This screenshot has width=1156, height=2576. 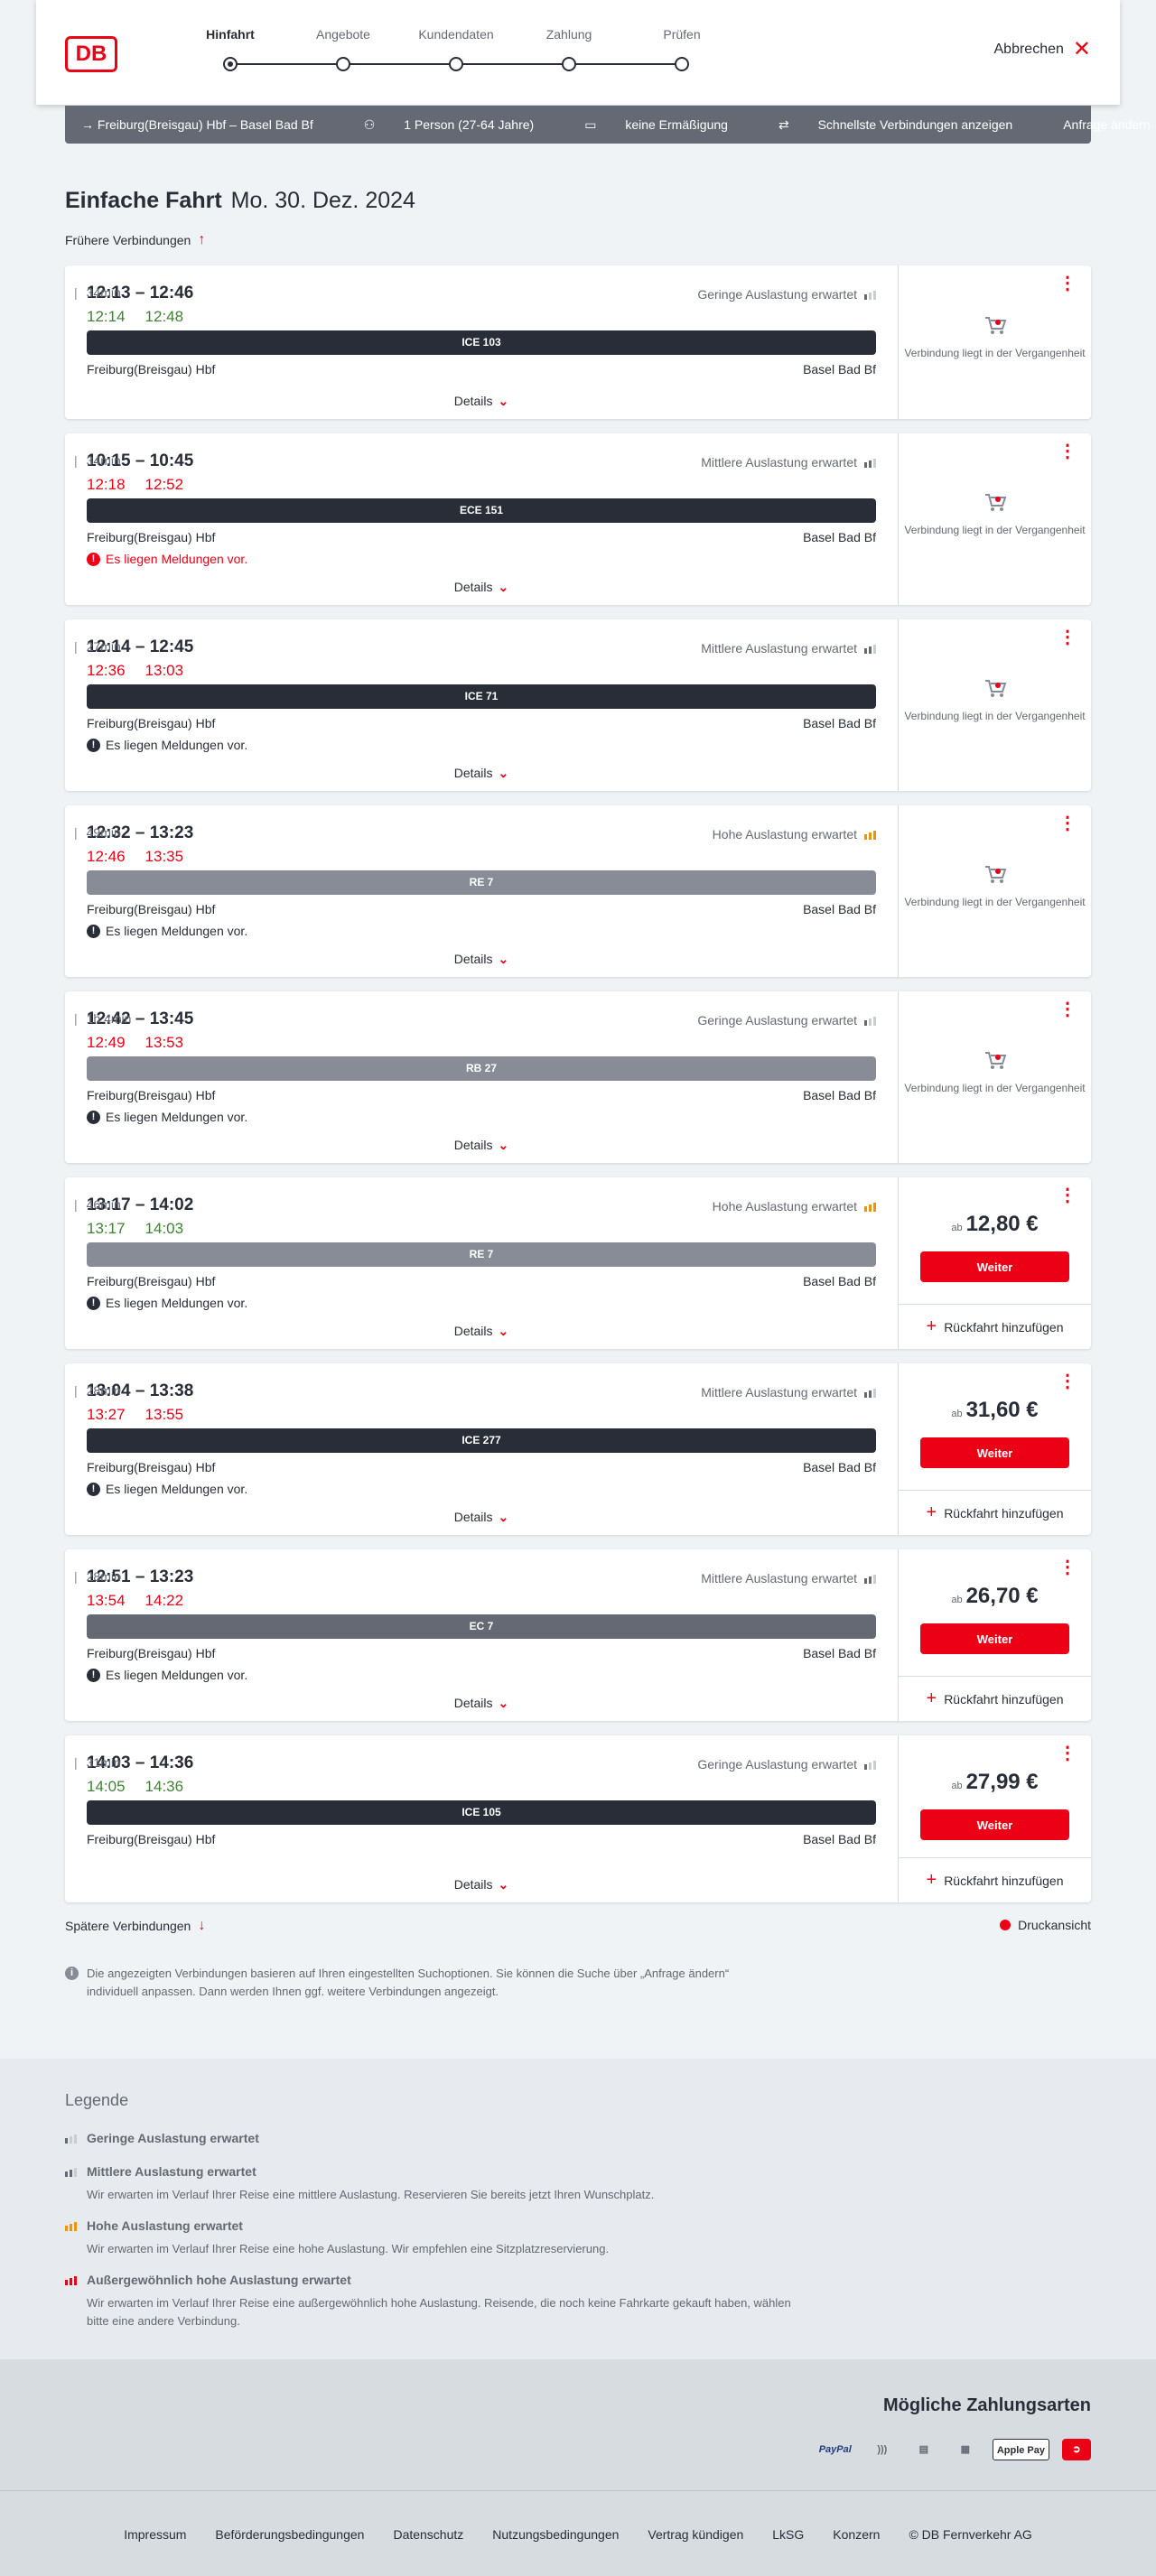 I want to click on footer-link: Vertrag kündigen, so click(x=695, y=2534).